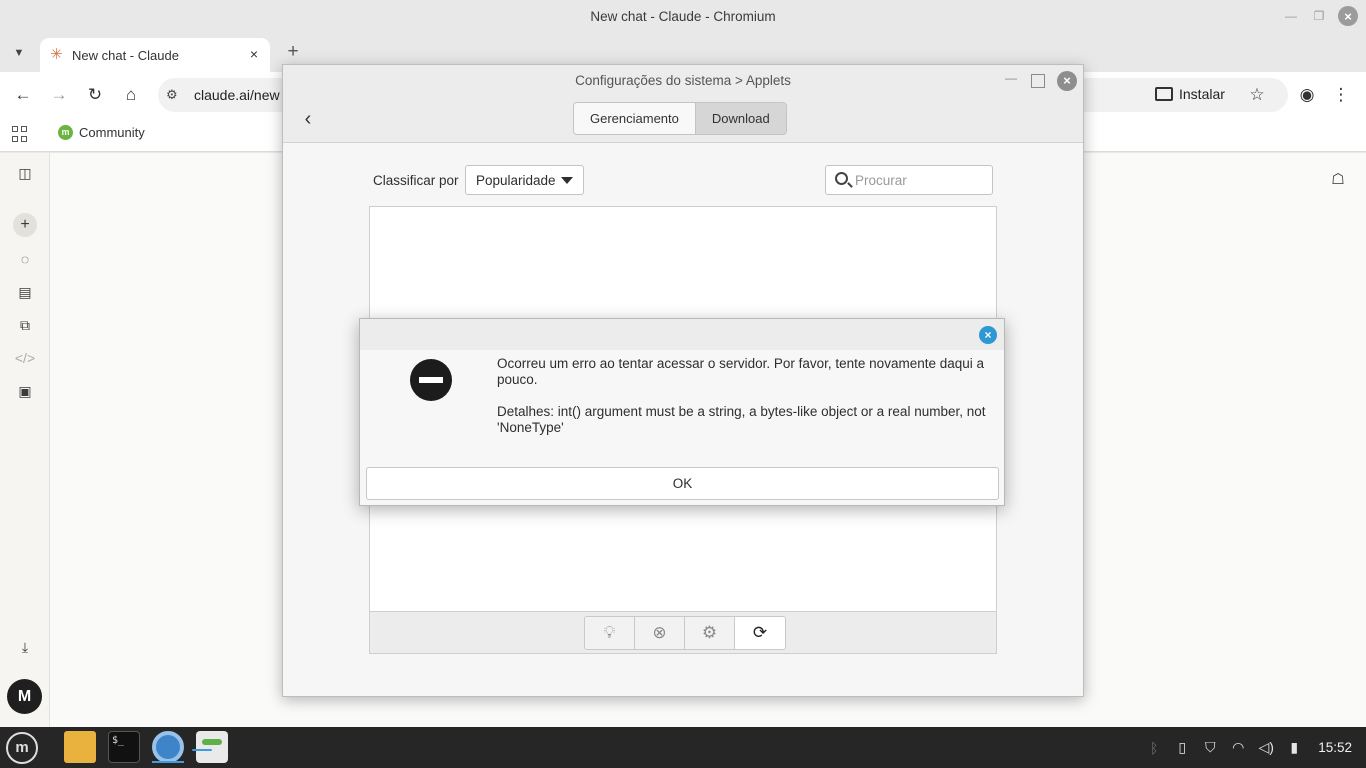  Describe the element at coordinates (431, 380) in the screenshot. I see `error-icon` at that location.